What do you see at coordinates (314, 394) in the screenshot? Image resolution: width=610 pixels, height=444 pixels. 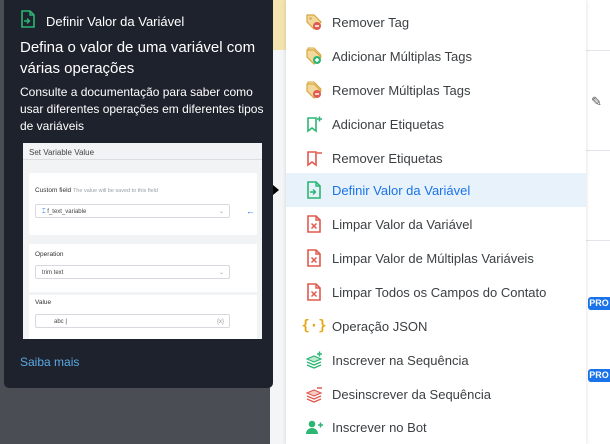 I see `sequence-unsubscribe-icon` at bounding box center [314, 394].